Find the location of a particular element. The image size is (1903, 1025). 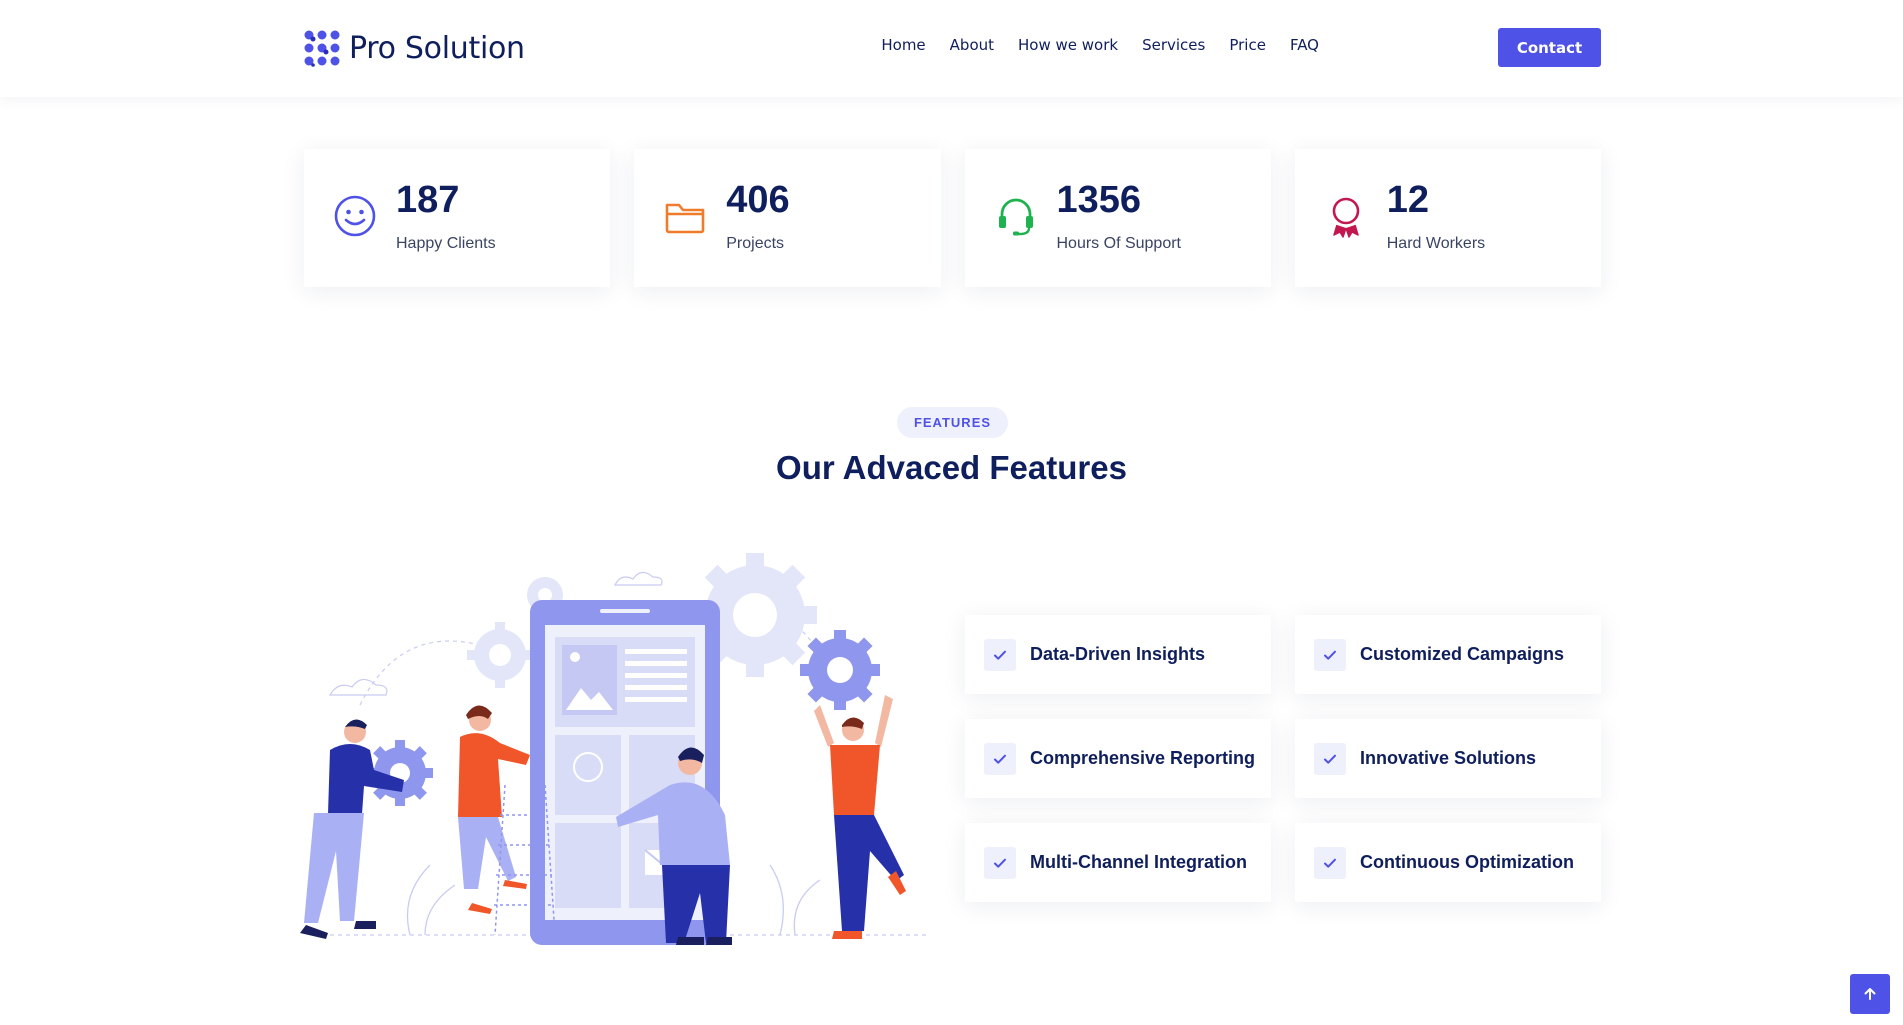

feature-label: Multi-Channel Integration is located at coordinates (1138, 862).